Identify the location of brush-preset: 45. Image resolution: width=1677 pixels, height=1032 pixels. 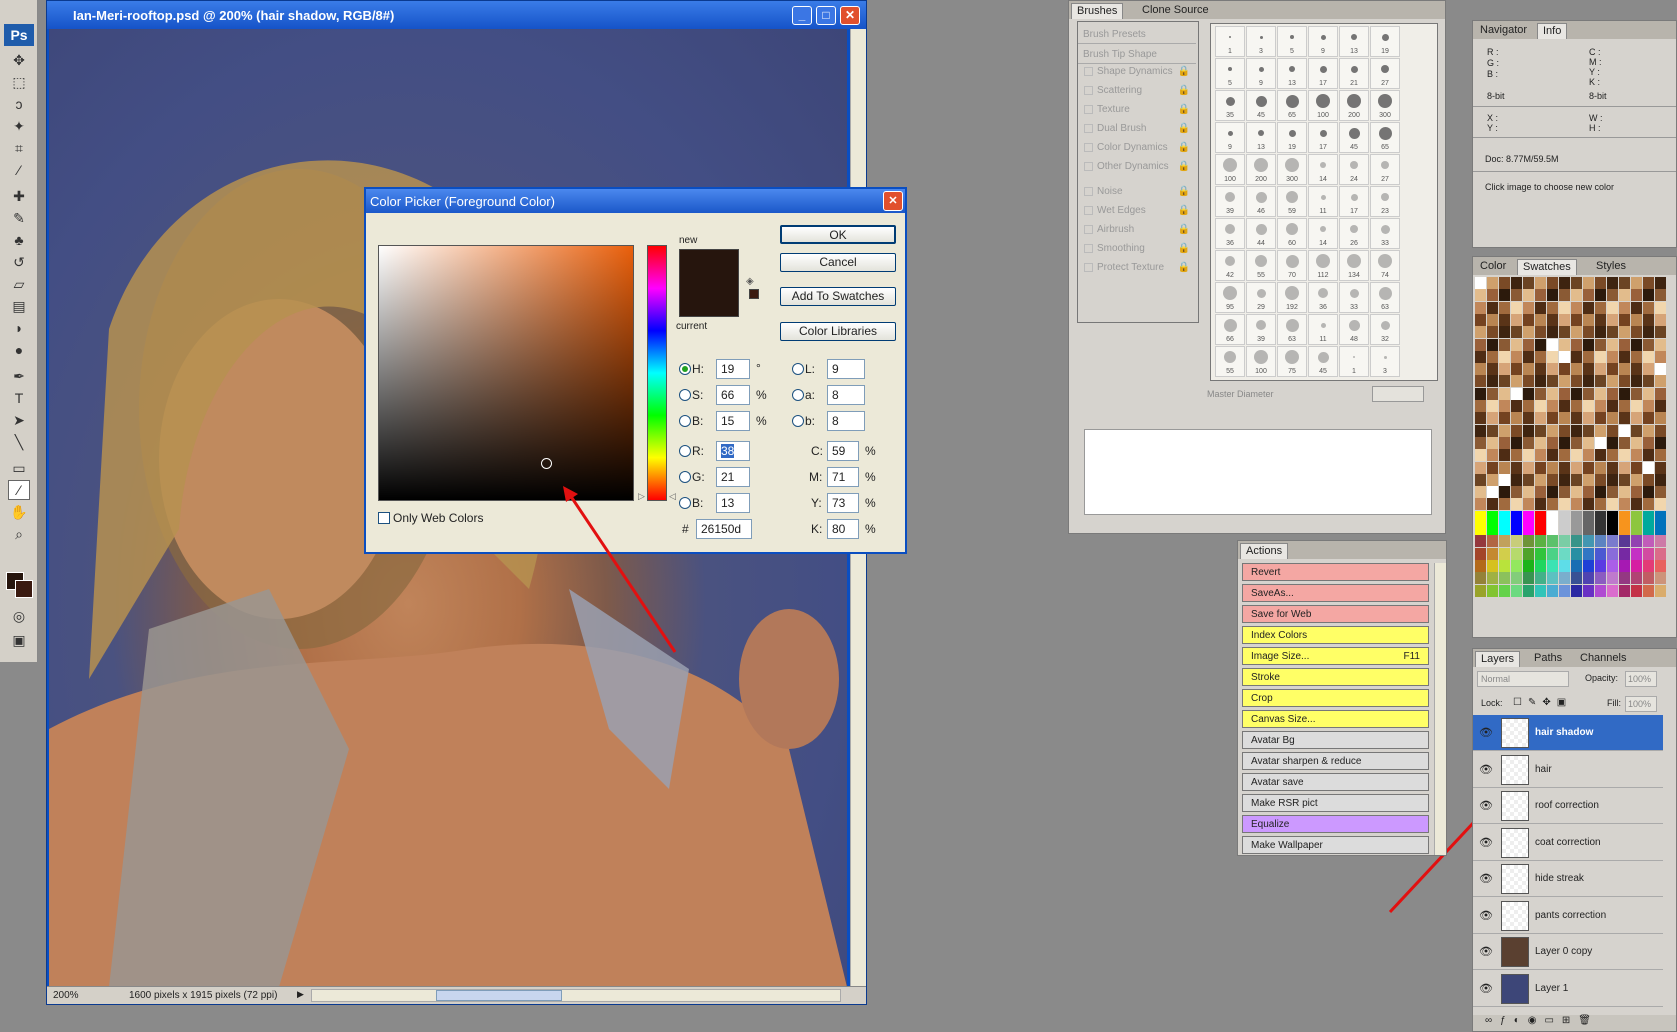
(1261, 105).